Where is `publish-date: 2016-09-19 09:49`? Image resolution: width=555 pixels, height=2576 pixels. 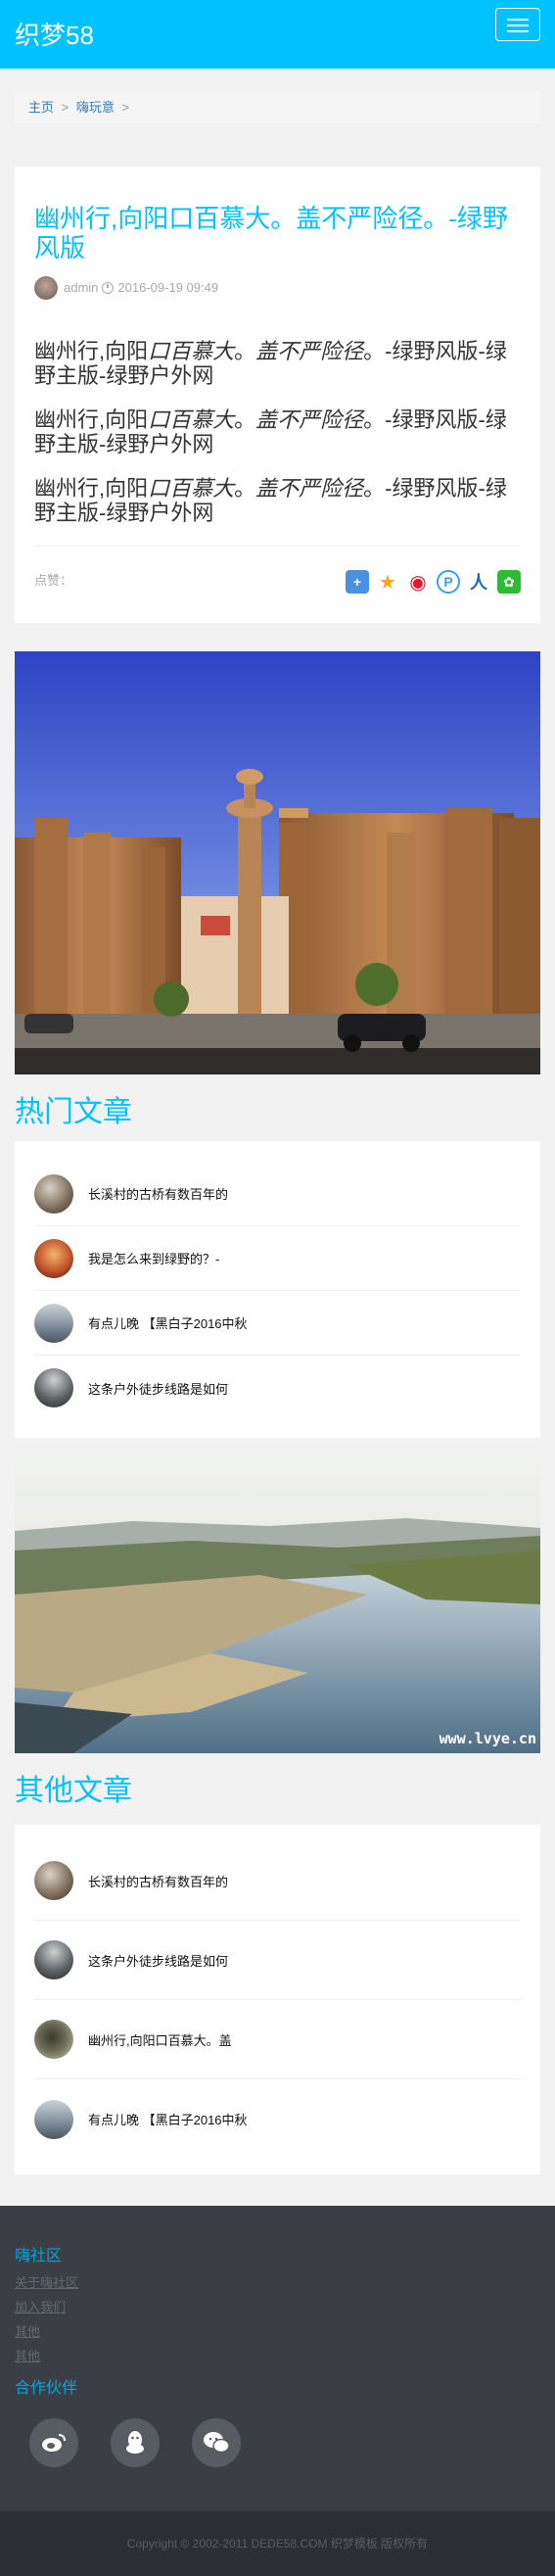 publish-date: 2016-09-19 09:49 is located at coordinates (168, 287).